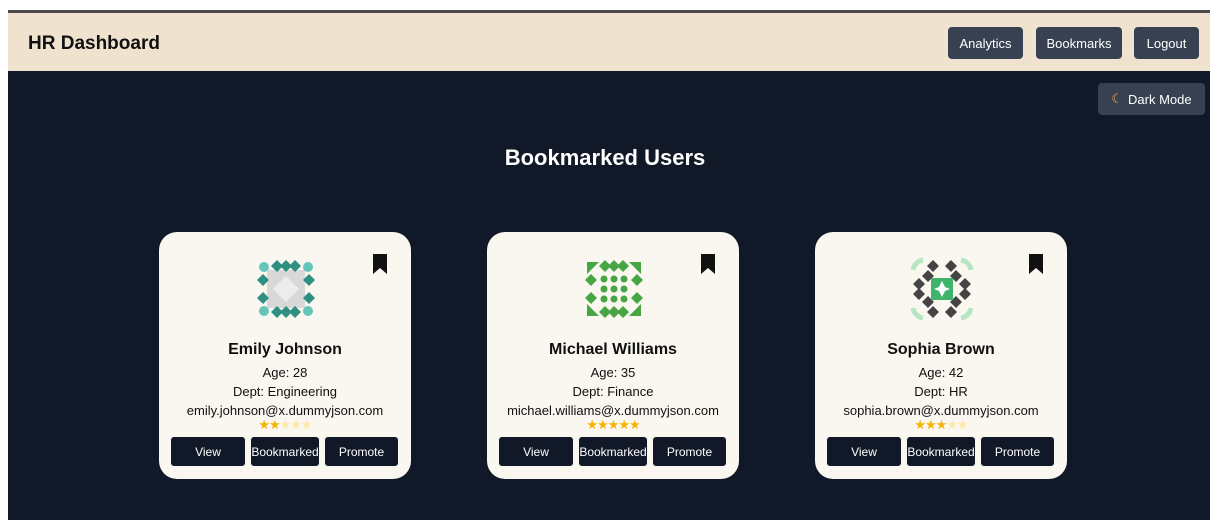 This screenshot has height=520, width=1210. What do you see at coordinates (609, 11) in the screenshot?
I see `window-top-border` at bounding box center [609, 11].